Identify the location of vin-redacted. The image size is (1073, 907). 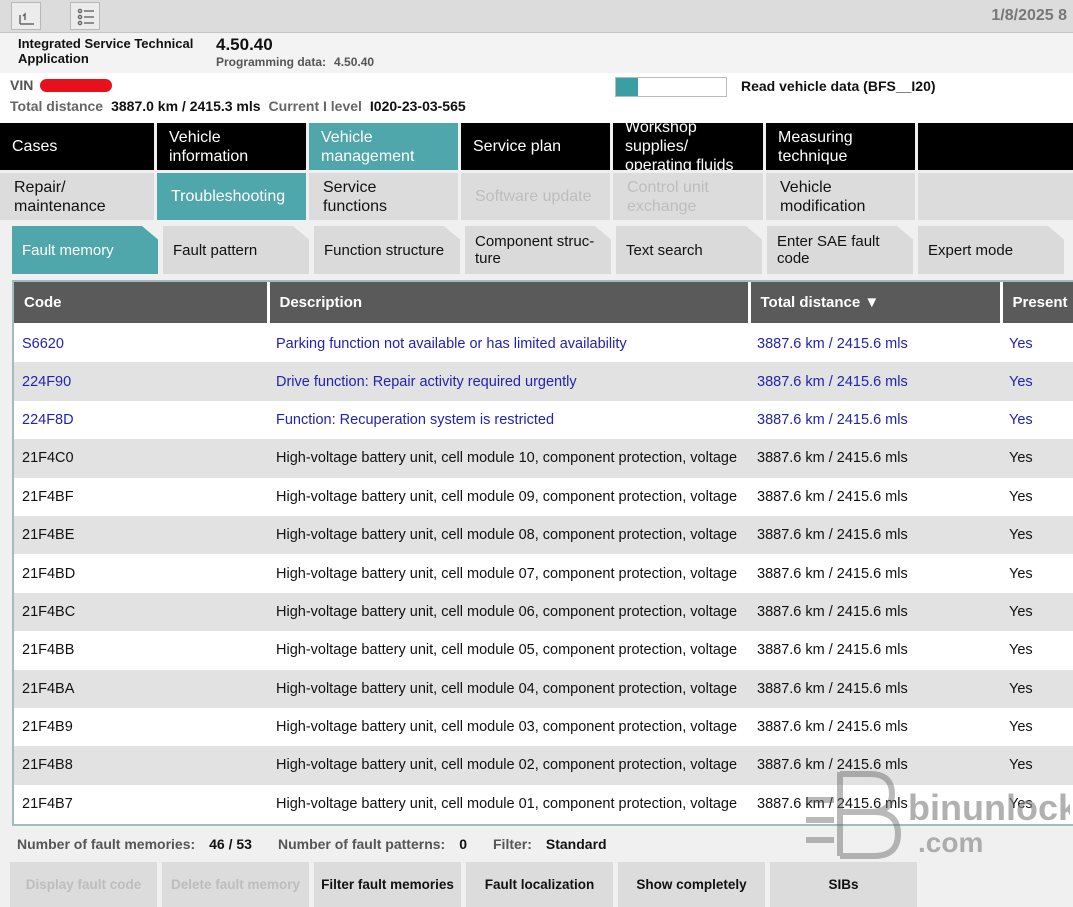
(76, 85).